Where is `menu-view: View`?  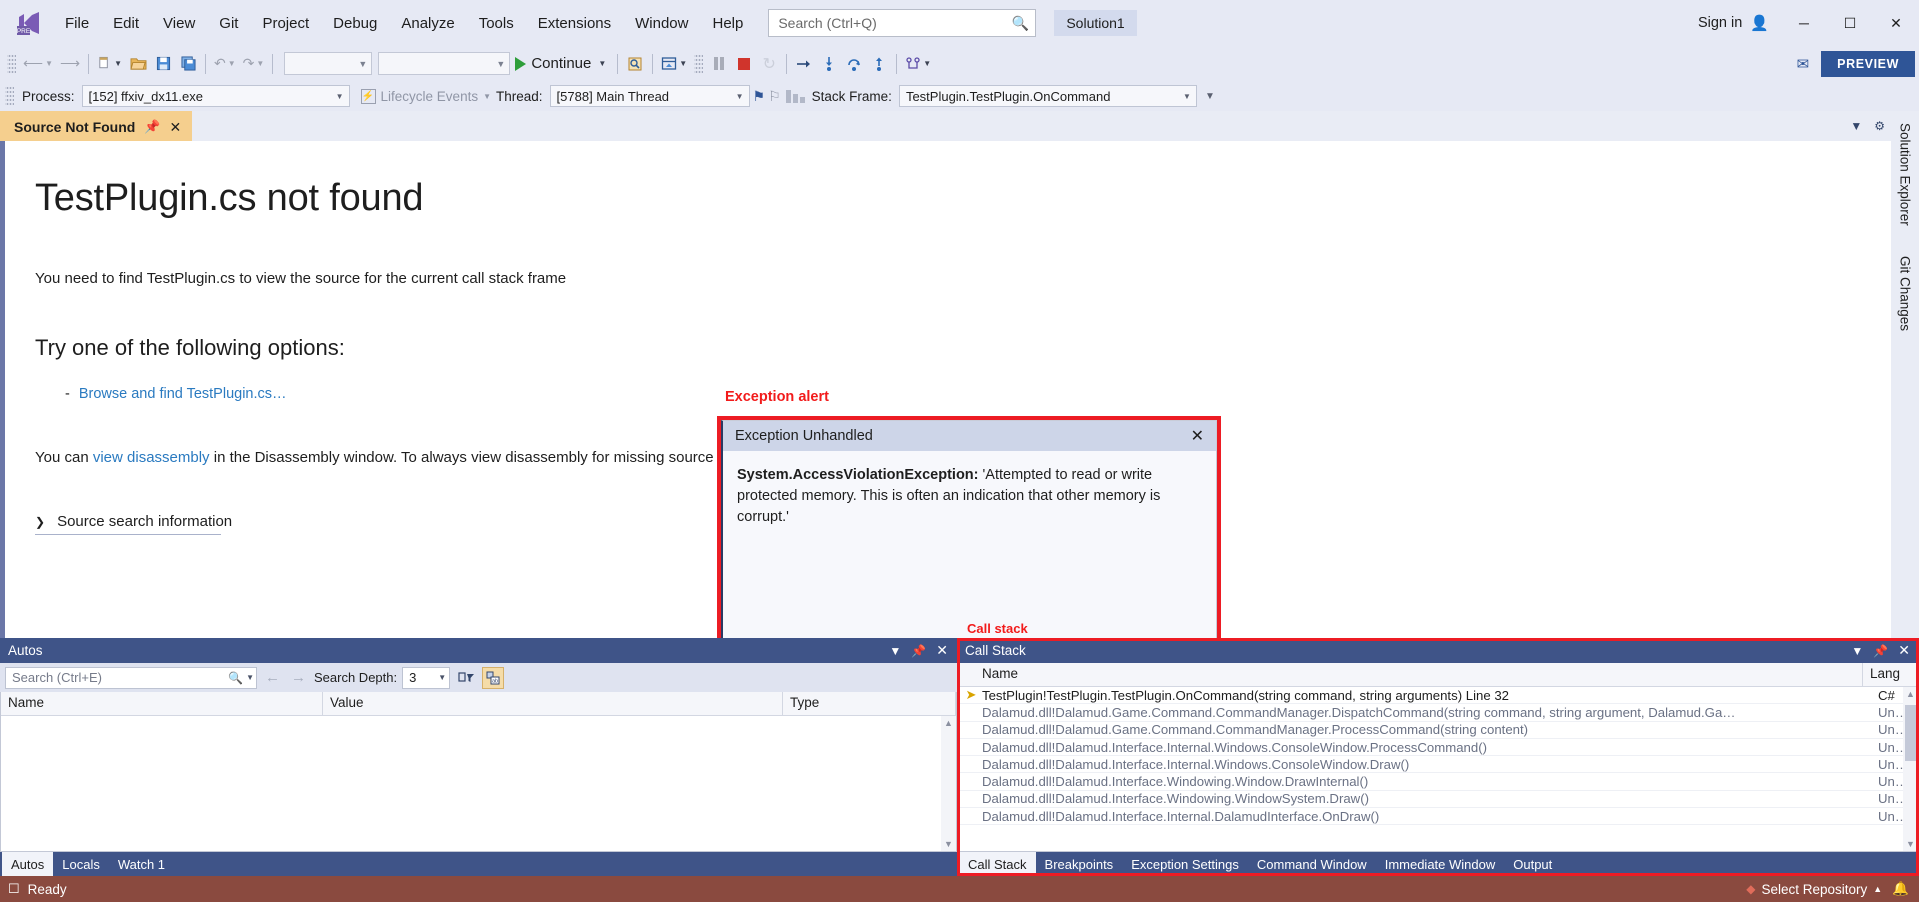
menu-view: View is located at coordinates (179, 23).